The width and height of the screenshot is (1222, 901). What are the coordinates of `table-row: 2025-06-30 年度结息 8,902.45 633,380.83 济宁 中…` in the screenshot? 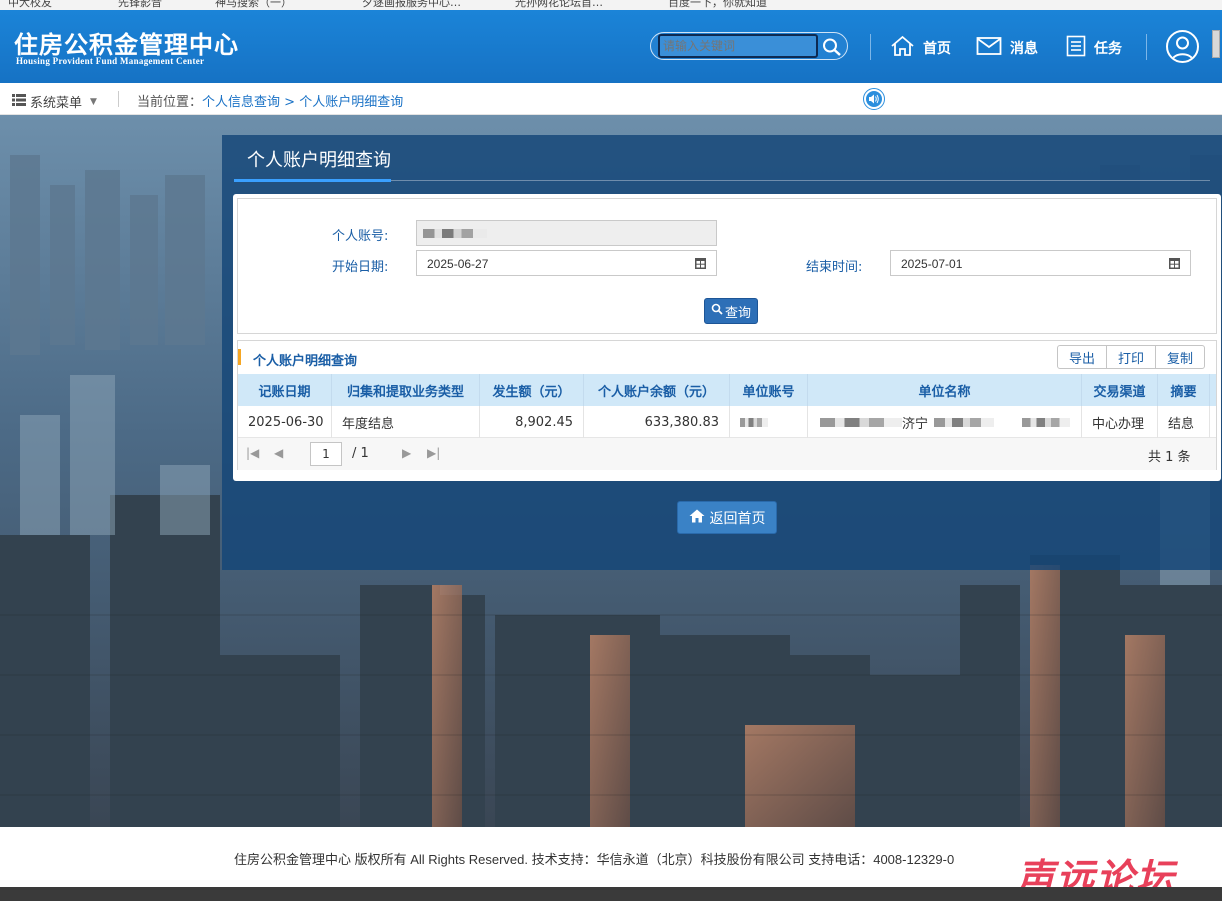 It's located at (727, 422).